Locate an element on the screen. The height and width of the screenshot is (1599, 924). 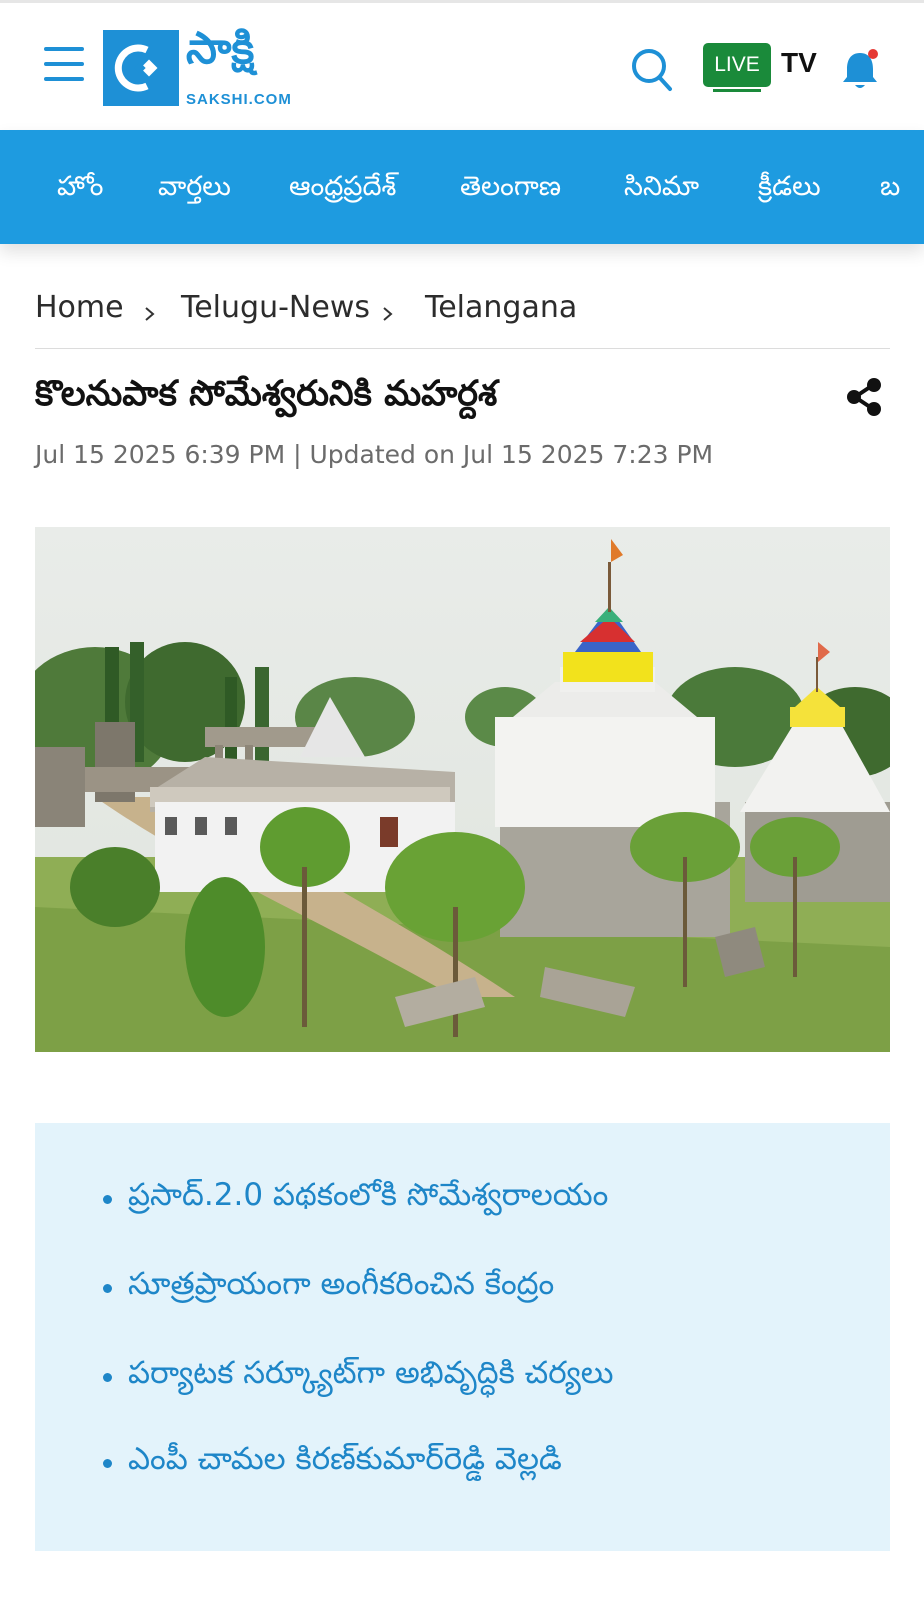
logo-domain: SAKSHI.COM is located at coordinates (239, 99).